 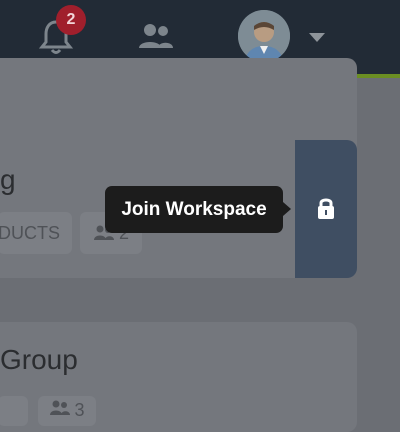 I want to click on join-workspace-tooltip: Join Workspace, so click(x=194, y=209).